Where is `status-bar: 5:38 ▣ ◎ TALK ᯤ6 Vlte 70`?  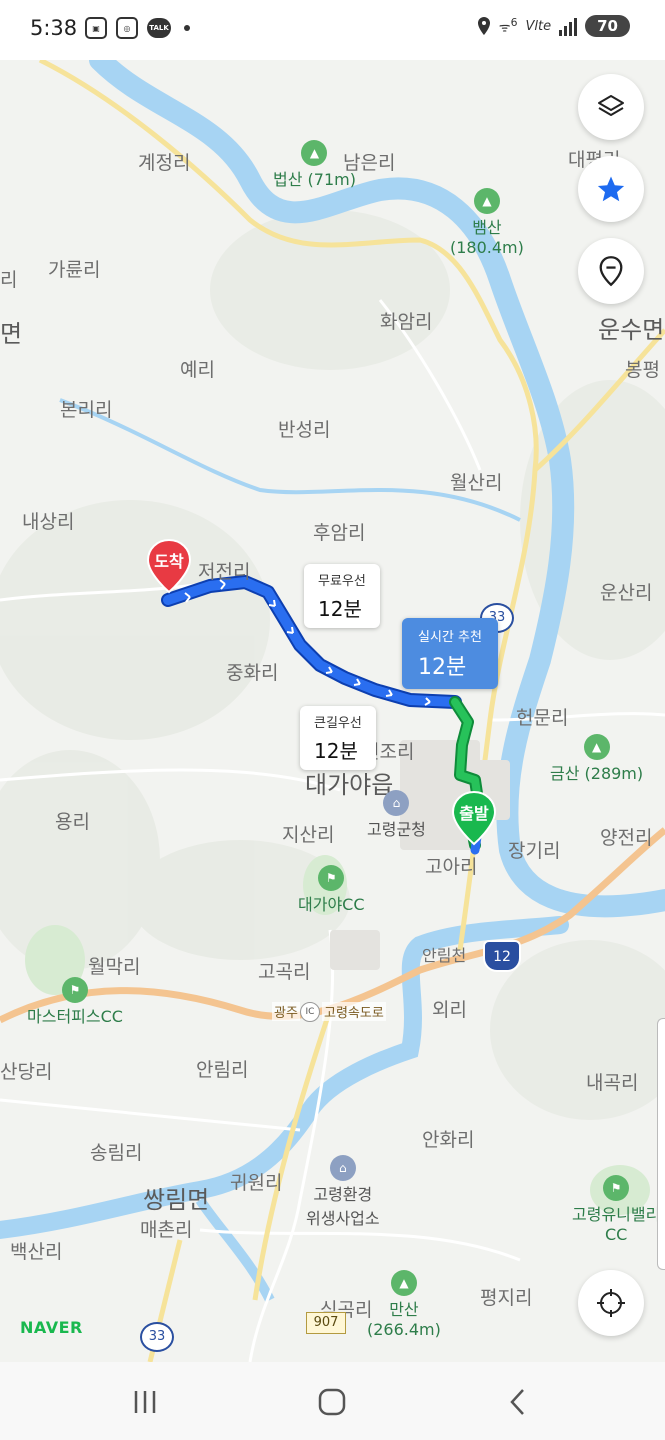
status-bar: 5:38 ▣ ◎ TALK ᯤ6 Vlte 70 is located at coordinates (332, 30).